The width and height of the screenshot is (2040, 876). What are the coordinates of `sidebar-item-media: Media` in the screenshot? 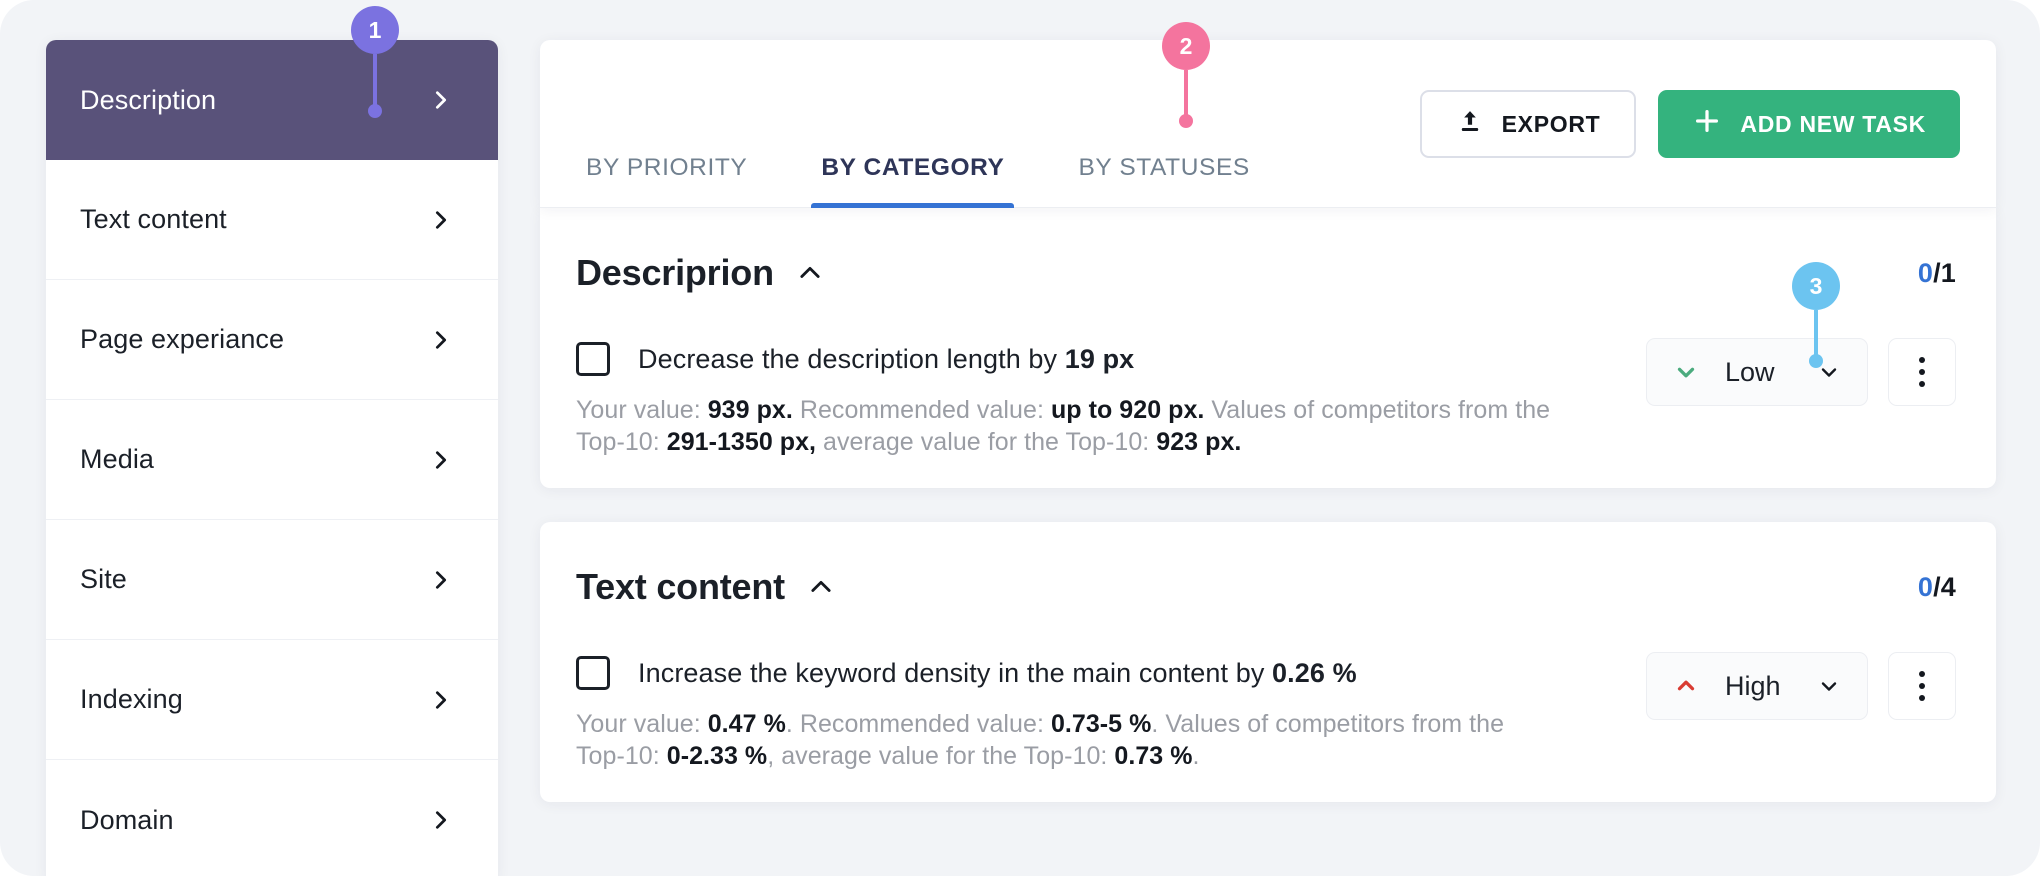 It's located at (272, 460).